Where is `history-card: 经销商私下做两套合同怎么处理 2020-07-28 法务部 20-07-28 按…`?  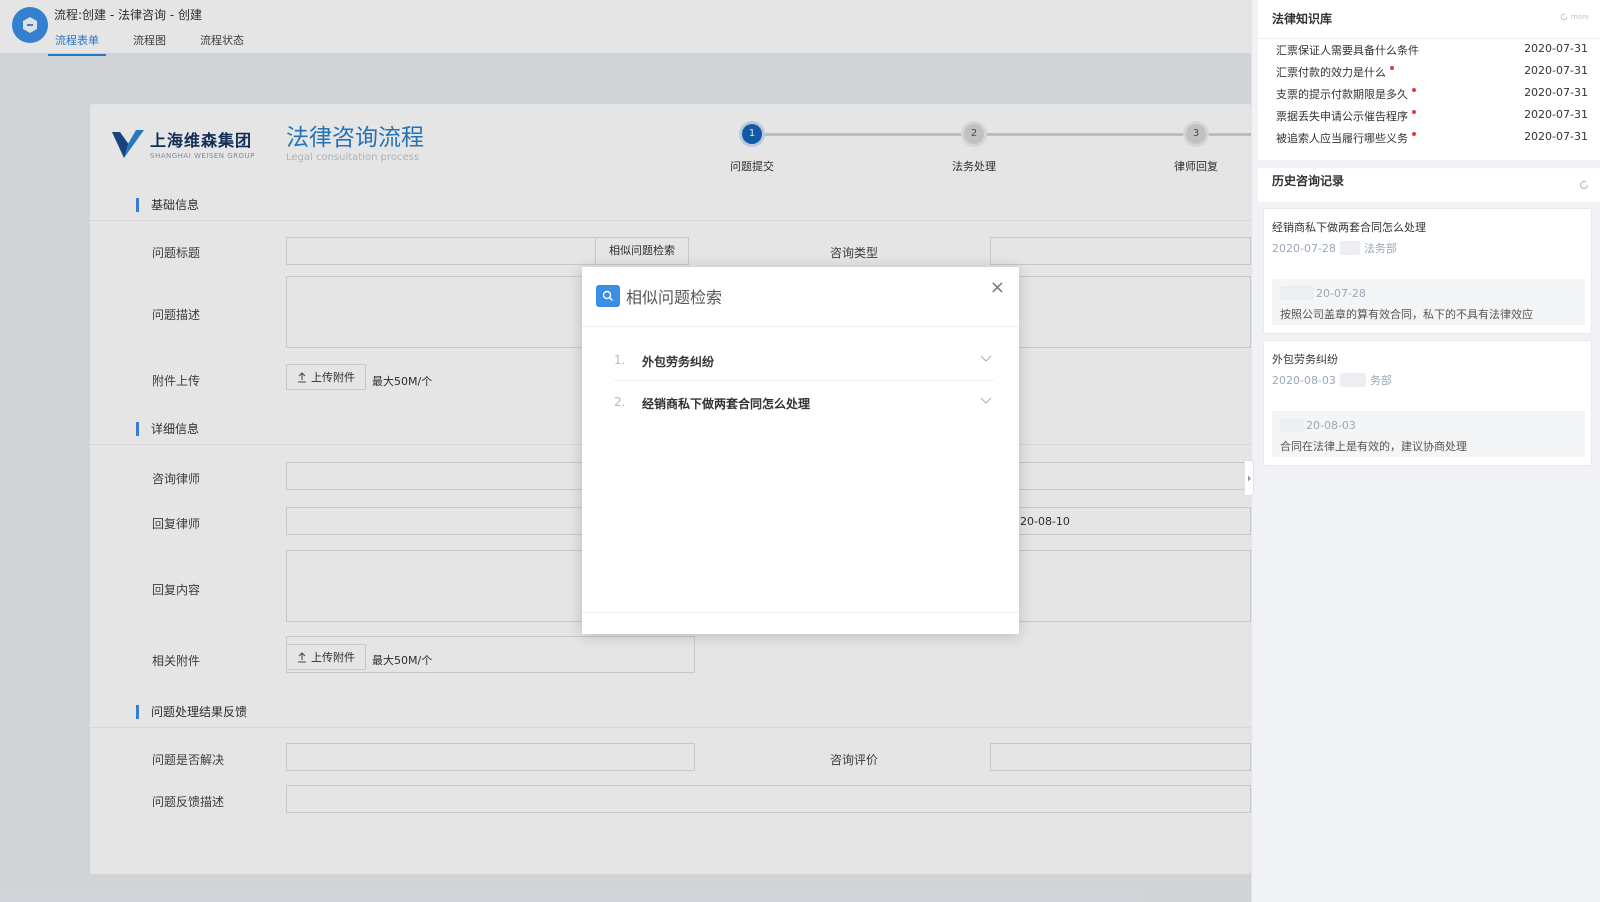
history-card: 经销商私下做两套合同怎么处理 2020-07-28 法务部 20-07-28 按… is located at coordinates (1427, 271).